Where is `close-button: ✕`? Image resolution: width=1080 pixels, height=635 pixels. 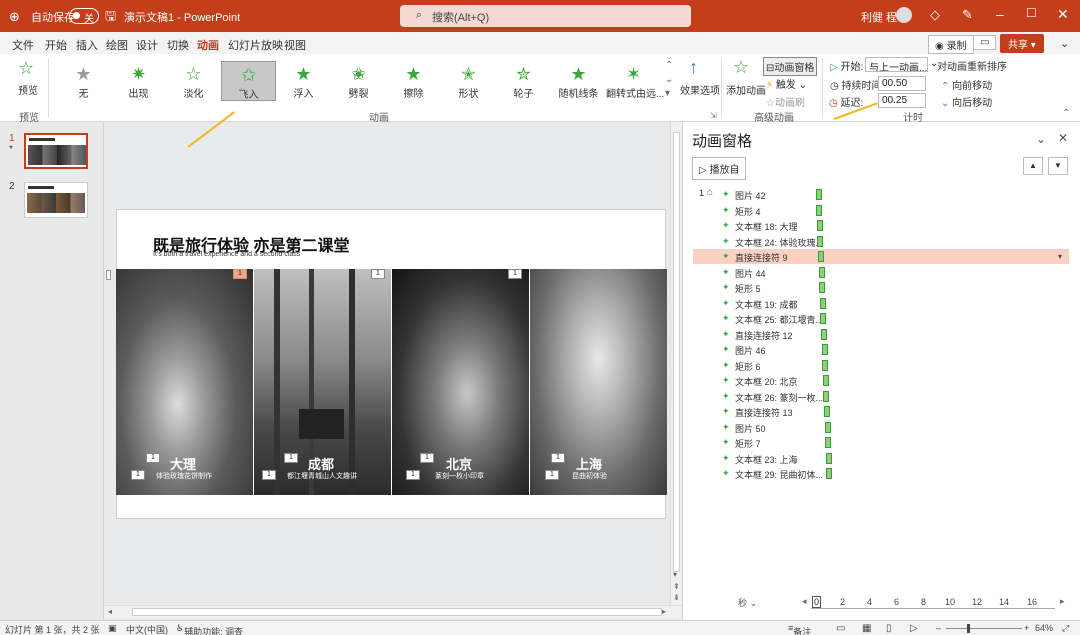
close-button: ✕ is located at coordinates (1063, 14).